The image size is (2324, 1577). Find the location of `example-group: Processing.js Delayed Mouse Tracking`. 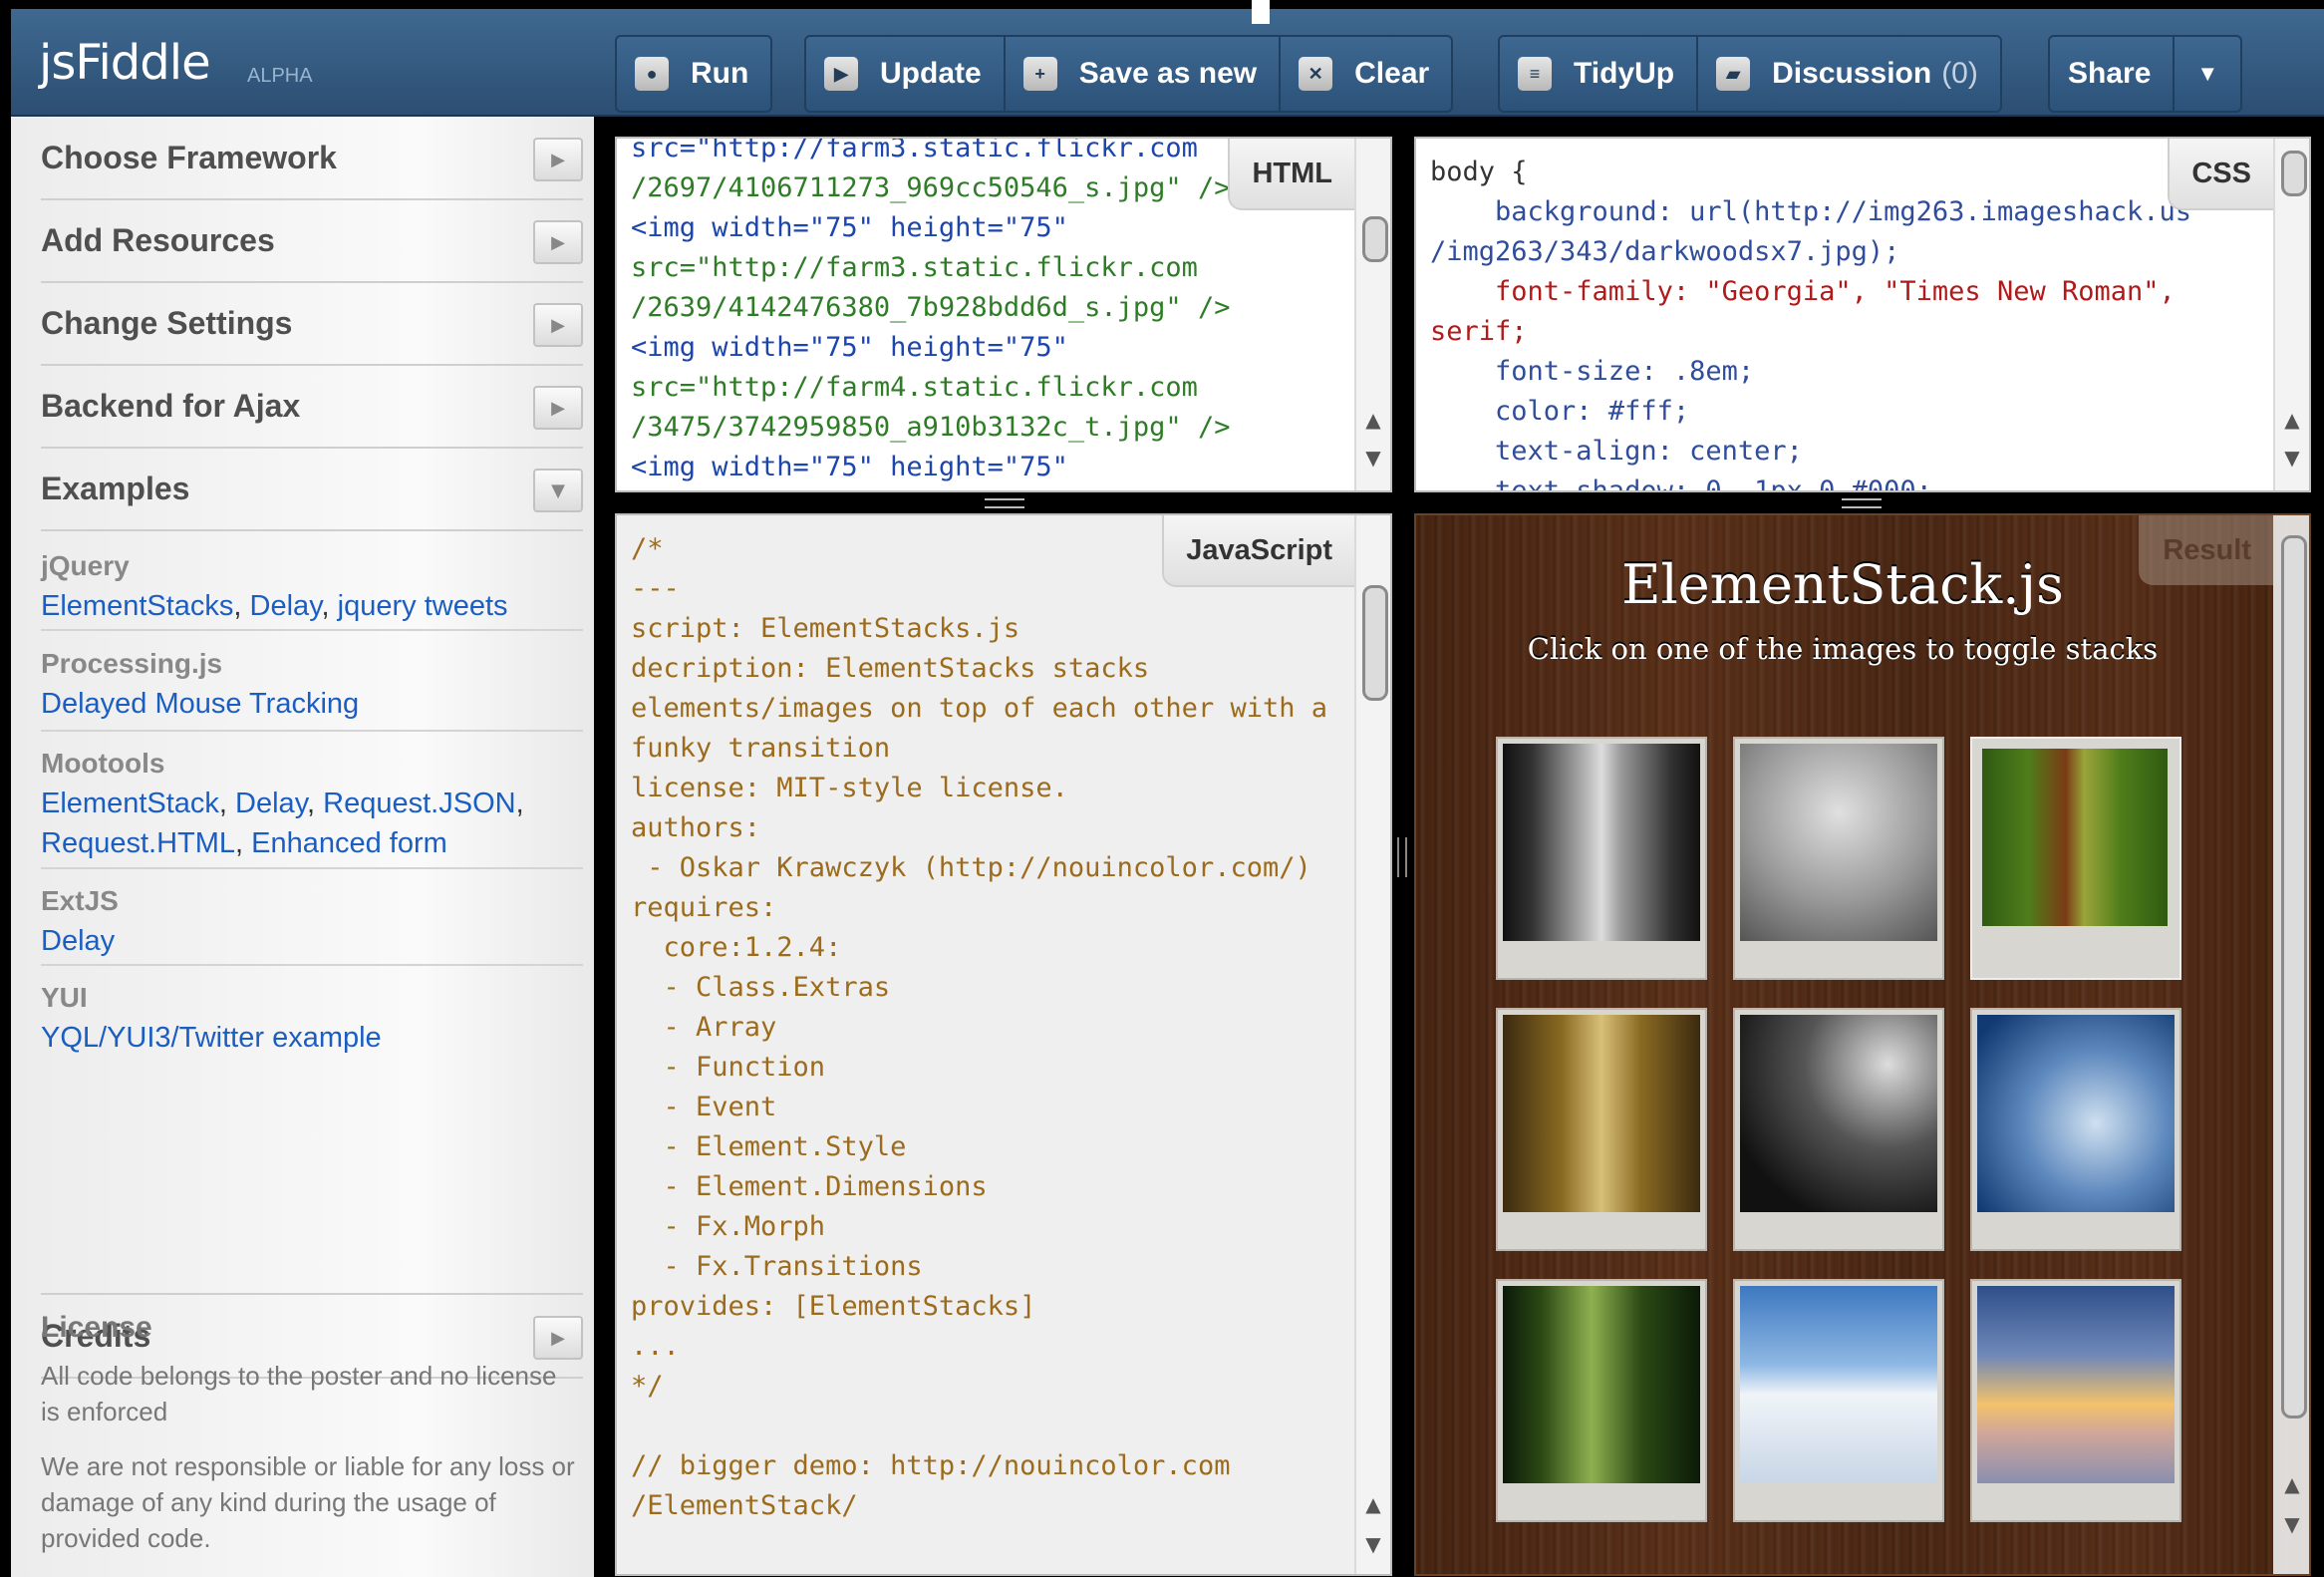

example-group: Processing.js Delayed Mouse Tracking is located at coordinates (312, 682).